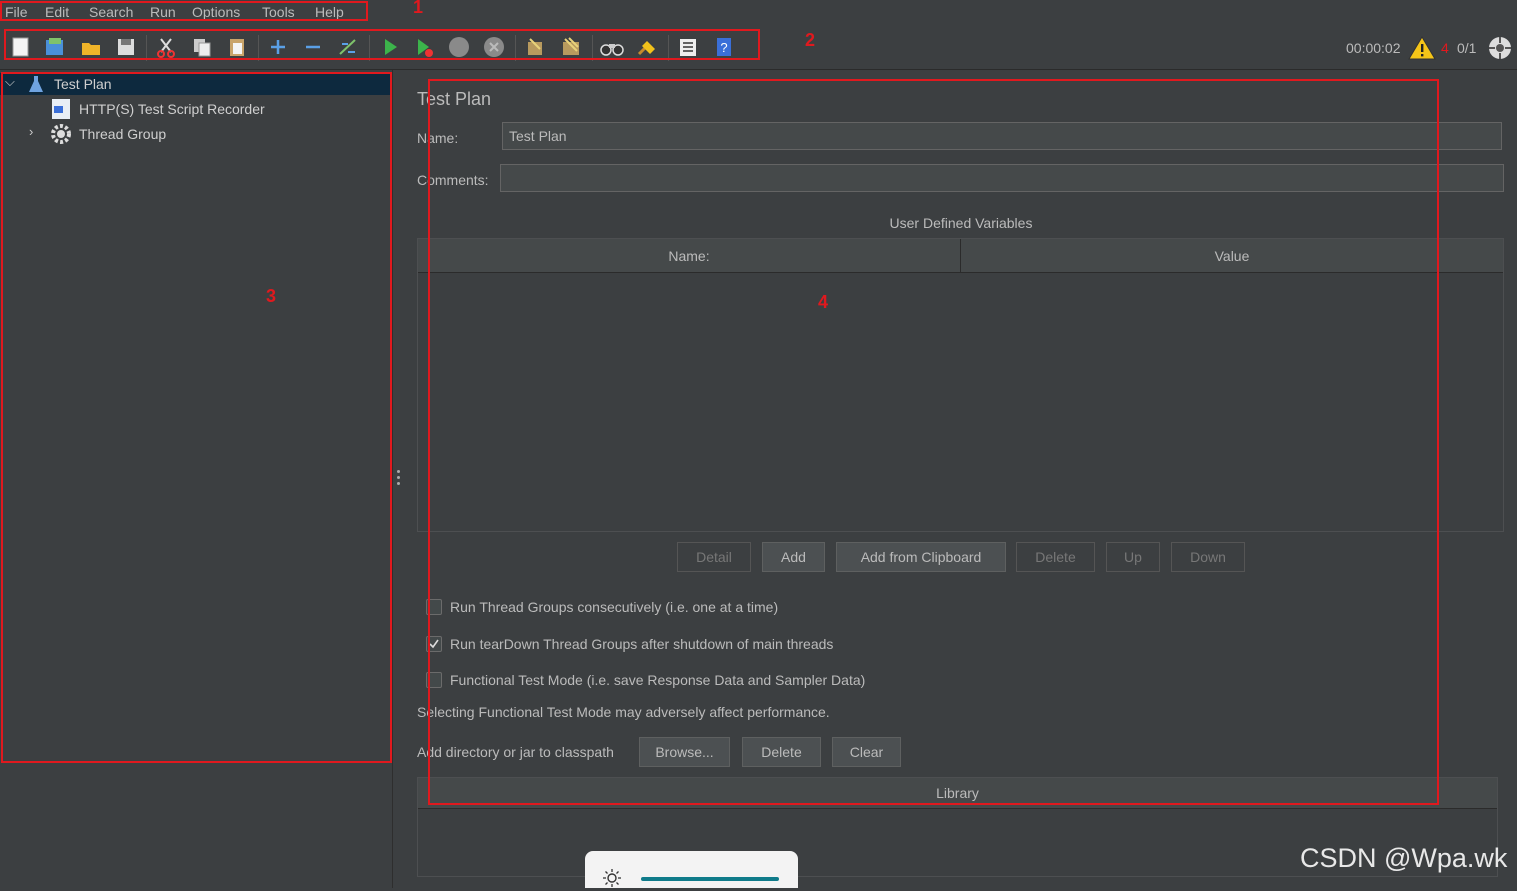 The image size is (1517, 891). I want to click on warning-icon, so click(1422, 48).